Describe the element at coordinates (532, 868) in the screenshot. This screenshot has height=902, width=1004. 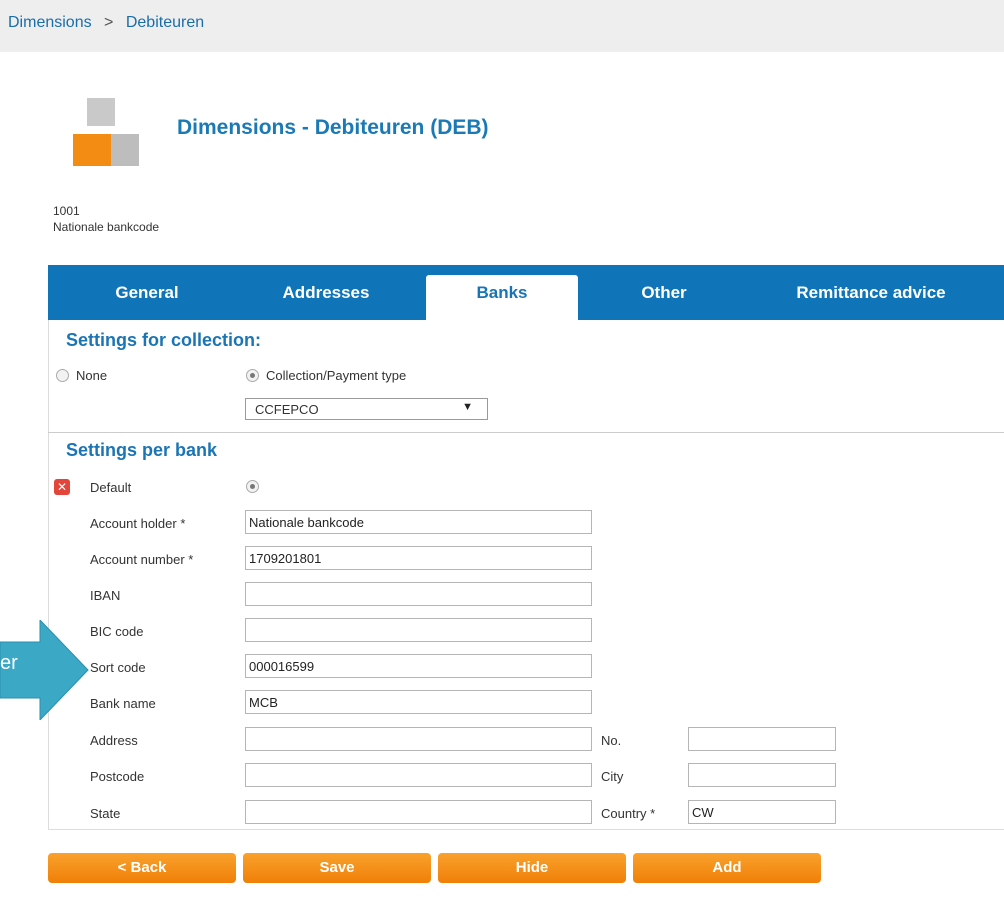
I see `hide-button: Hide` at that location.